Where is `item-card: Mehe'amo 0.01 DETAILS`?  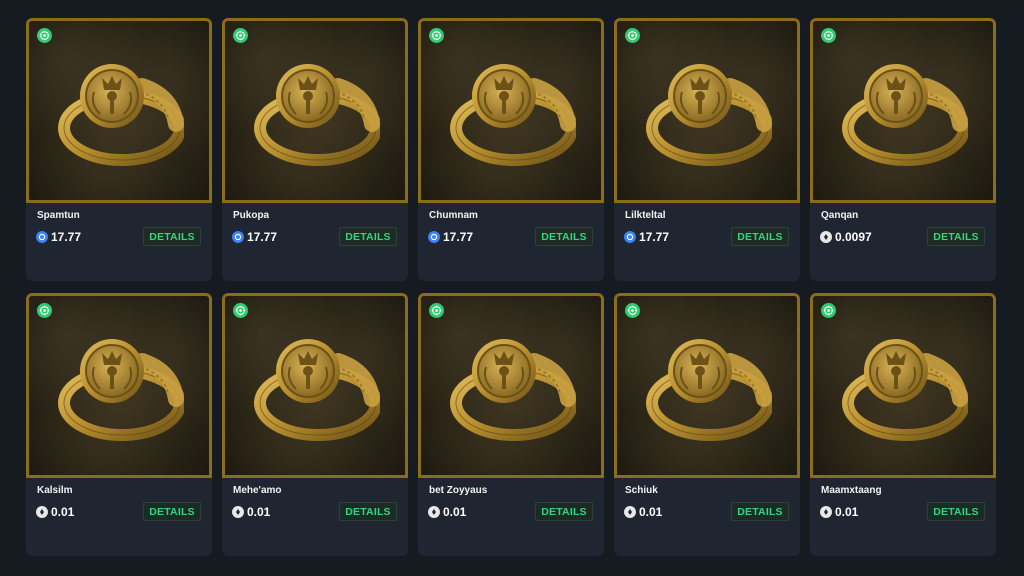 item-card: Mehe'amo 0.01 DETAILS is located at coordinates (315, 424).